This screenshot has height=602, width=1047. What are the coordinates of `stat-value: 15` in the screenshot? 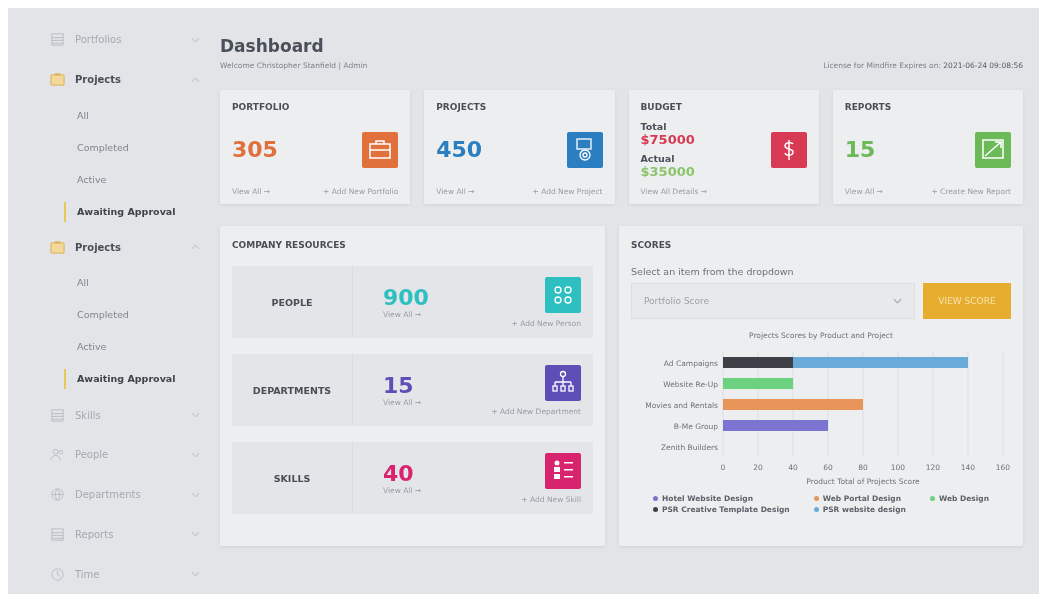 It's located at (860, 149).